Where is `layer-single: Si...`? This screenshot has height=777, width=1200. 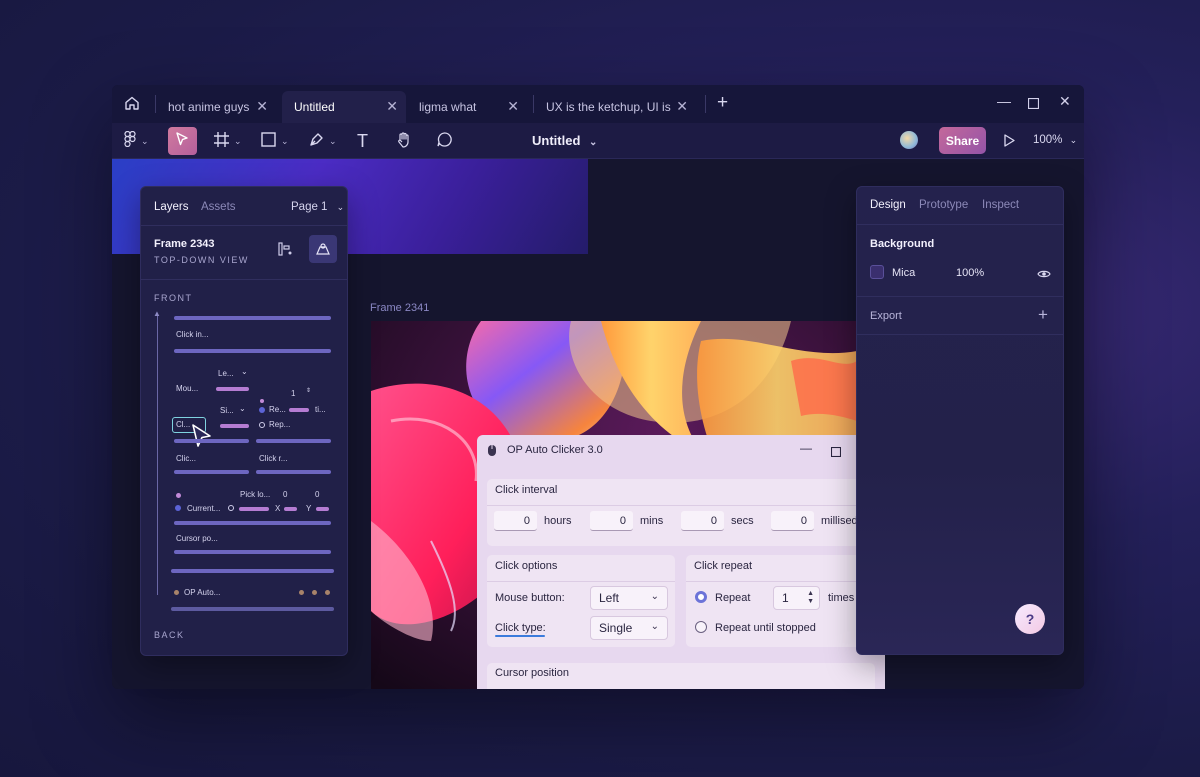 layer-single: Si... is located at coordinates (227, 410).